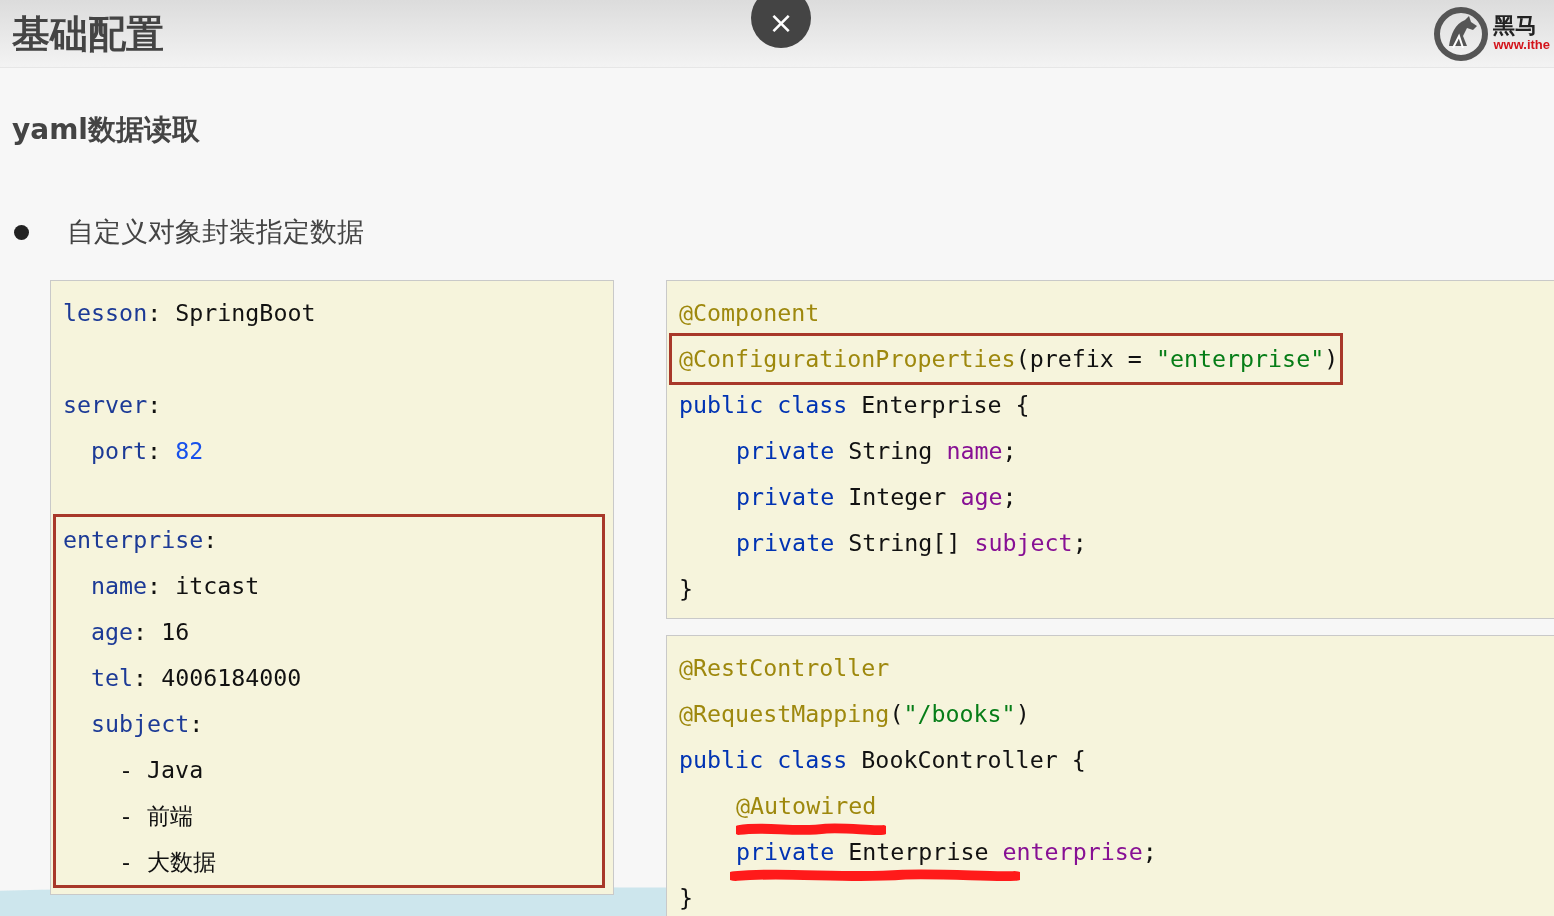  Describe the element at coordinates (1516, 26) in the screenshot. I see `logo-name: 黑马` at that location.